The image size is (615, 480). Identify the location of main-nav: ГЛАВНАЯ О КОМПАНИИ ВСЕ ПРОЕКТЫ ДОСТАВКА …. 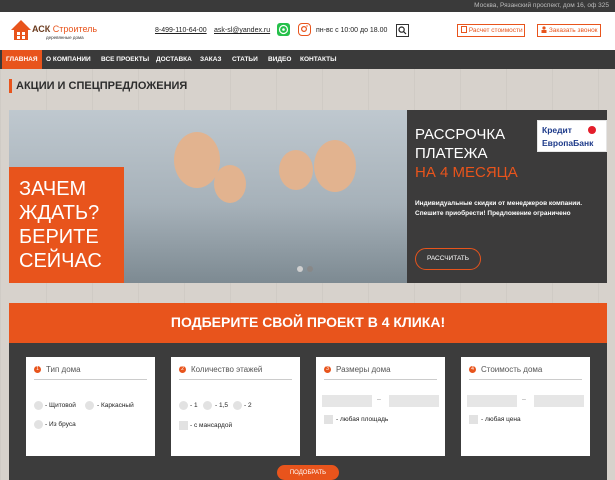
(307, 59).